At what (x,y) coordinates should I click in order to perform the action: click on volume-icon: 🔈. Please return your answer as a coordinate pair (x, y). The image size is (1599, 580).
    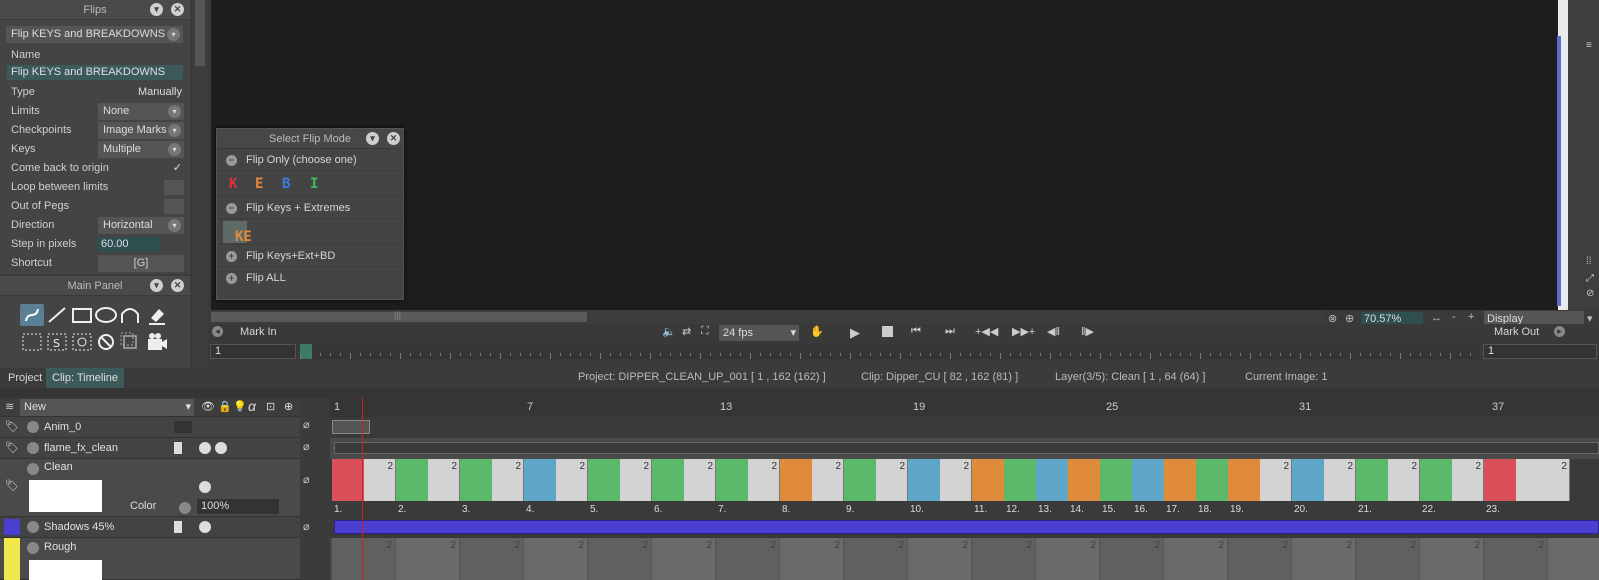
    Looking at the image, I should click on (669, 331).